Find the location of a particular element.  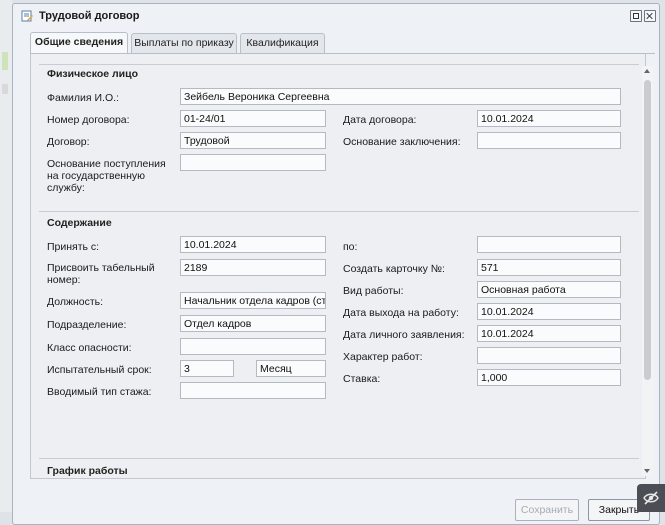

danger-class-field is located at coordinates (253, 346).